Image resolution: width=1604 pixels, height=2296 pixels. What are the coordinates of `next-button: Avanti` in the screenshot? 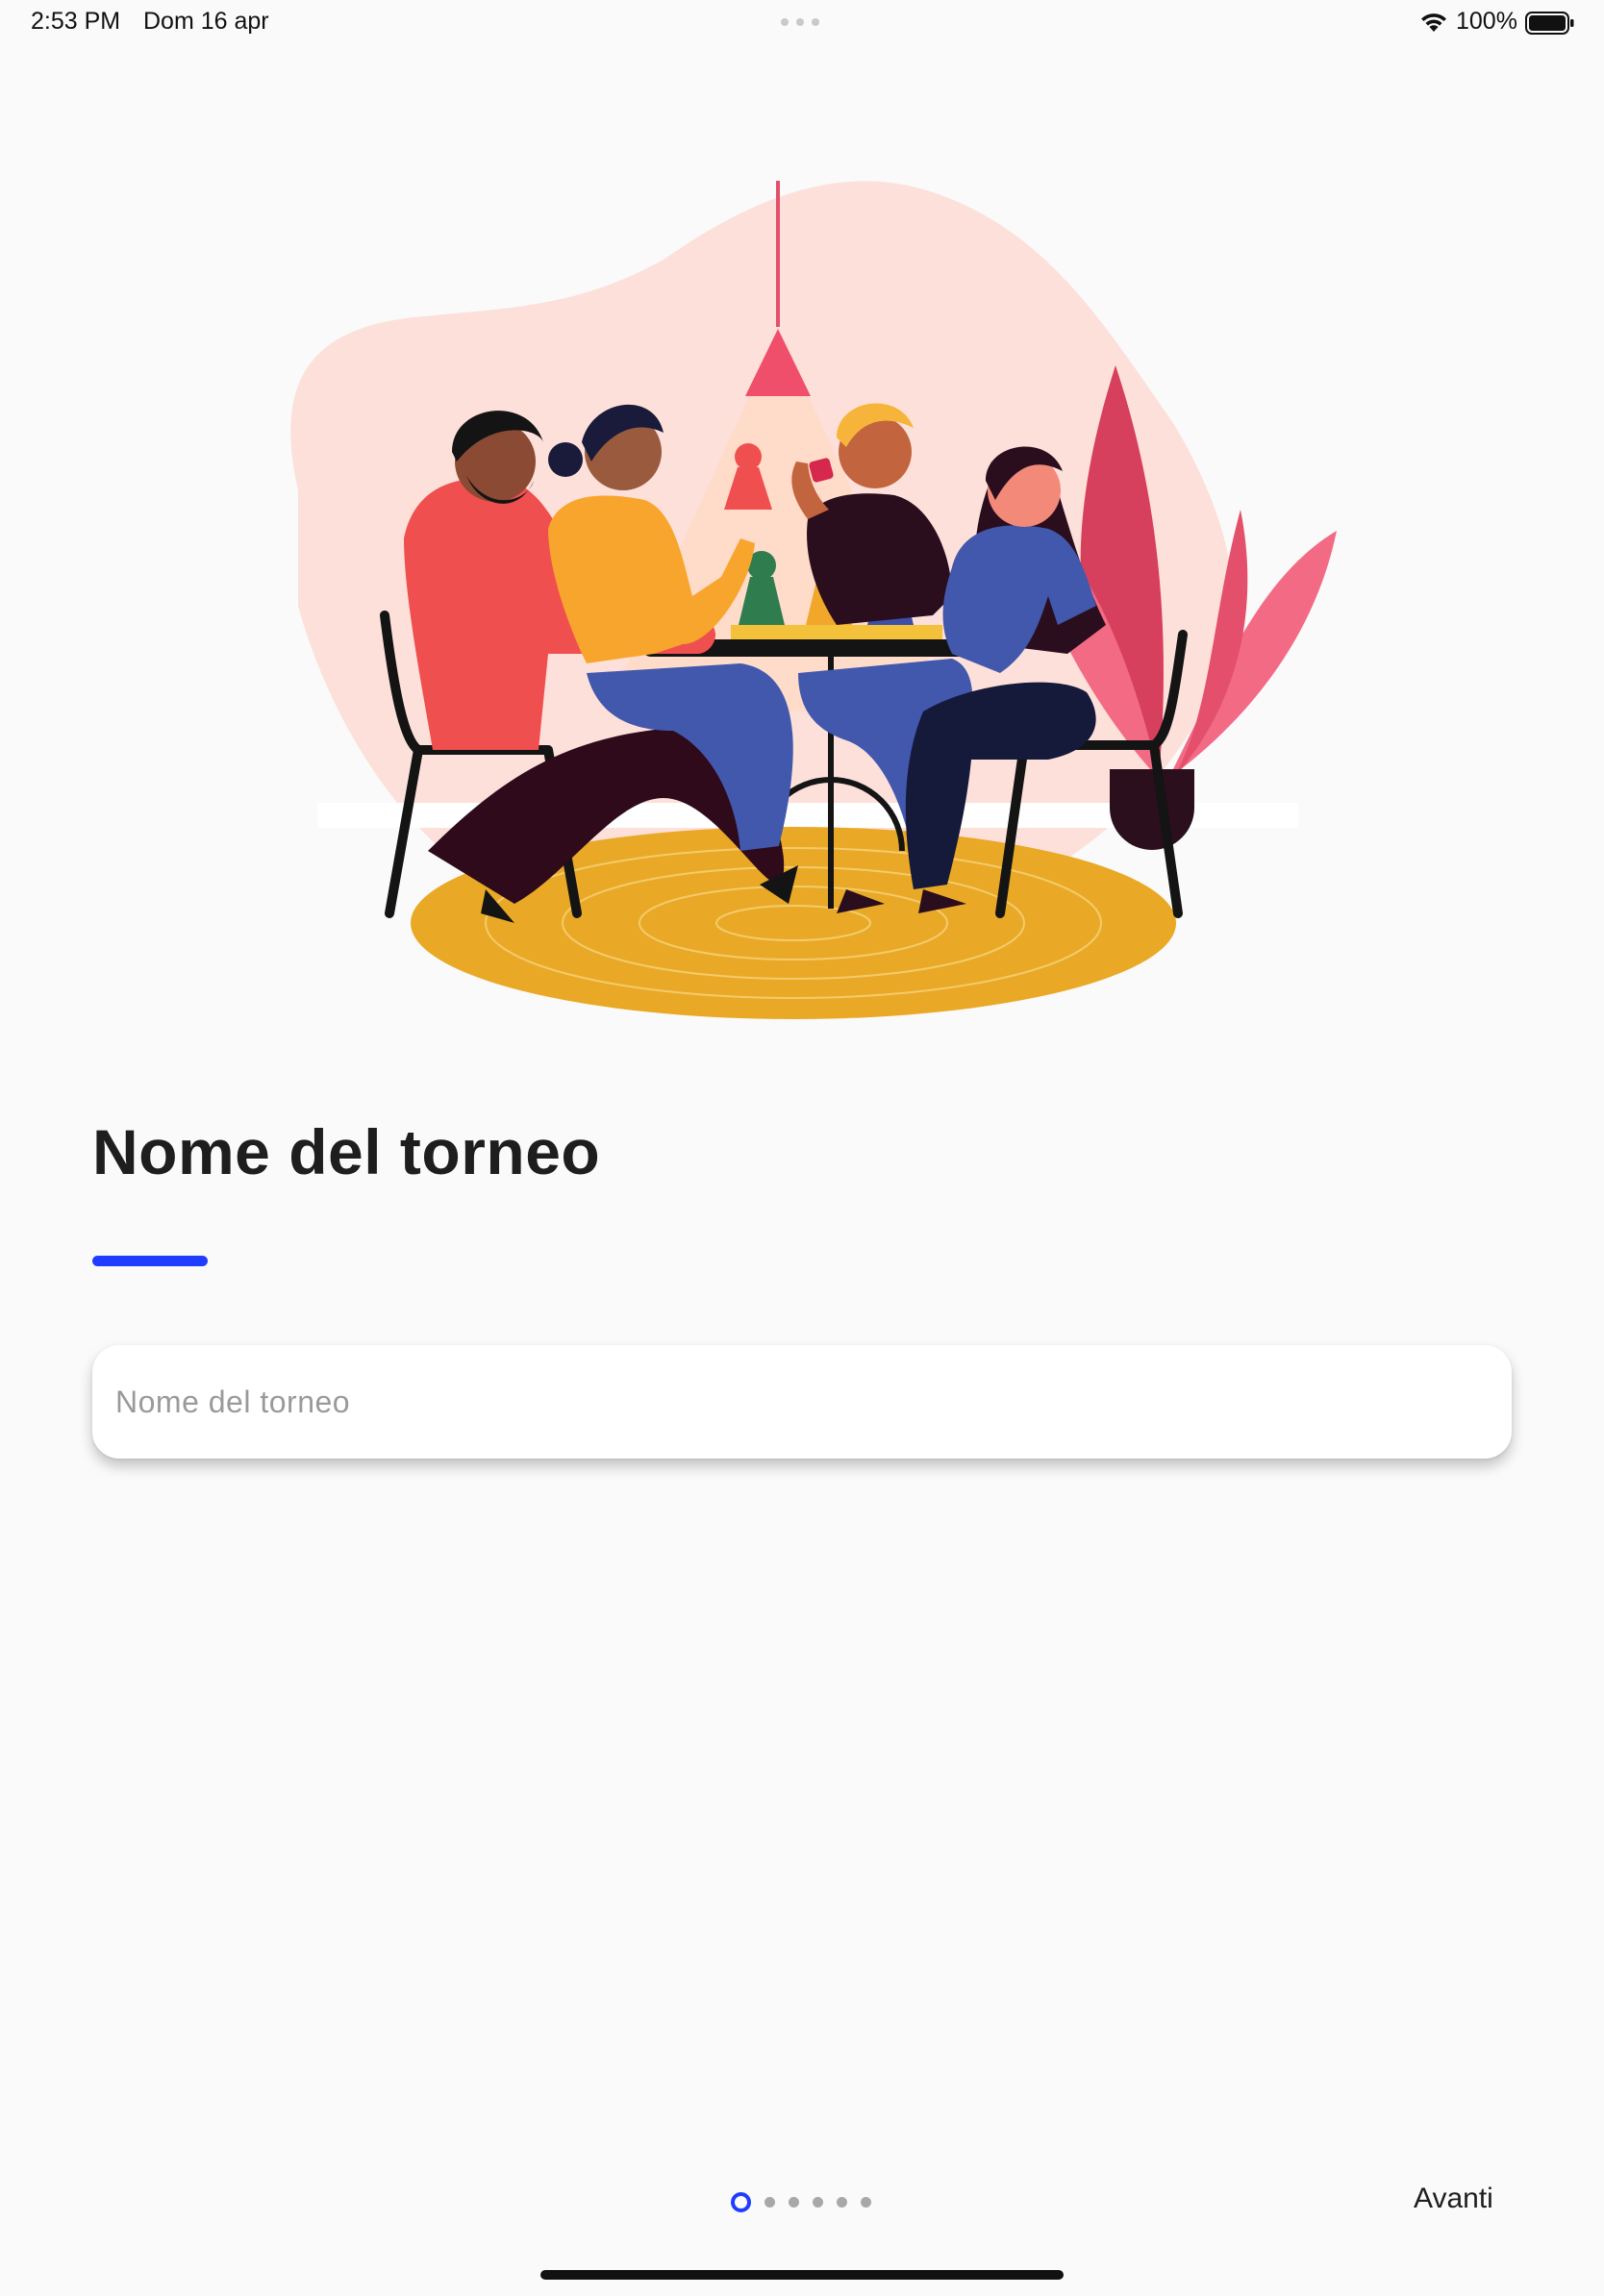 It's located at (1453, 2199).